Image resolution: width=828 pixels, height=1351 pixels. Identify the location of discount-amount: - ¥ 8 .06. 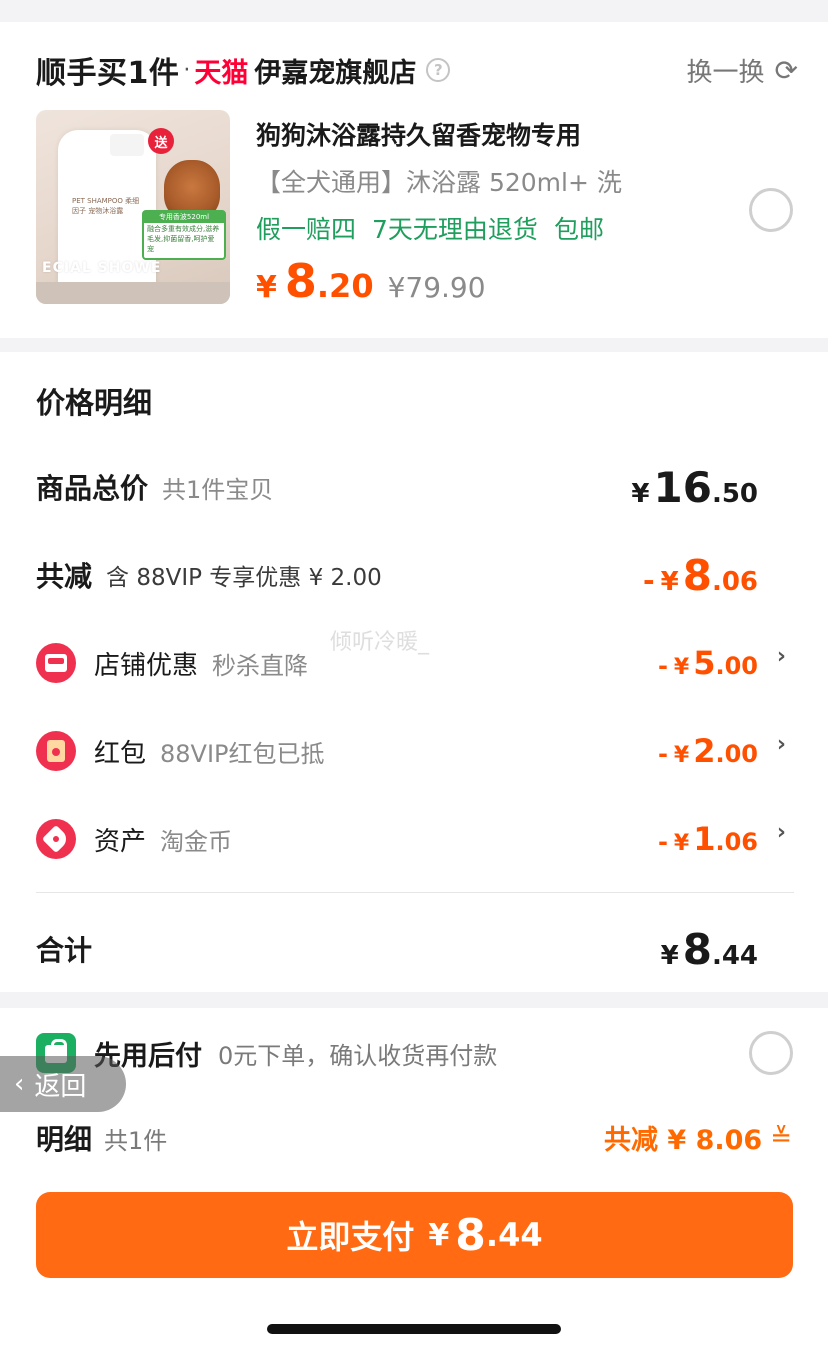
(700, 575).